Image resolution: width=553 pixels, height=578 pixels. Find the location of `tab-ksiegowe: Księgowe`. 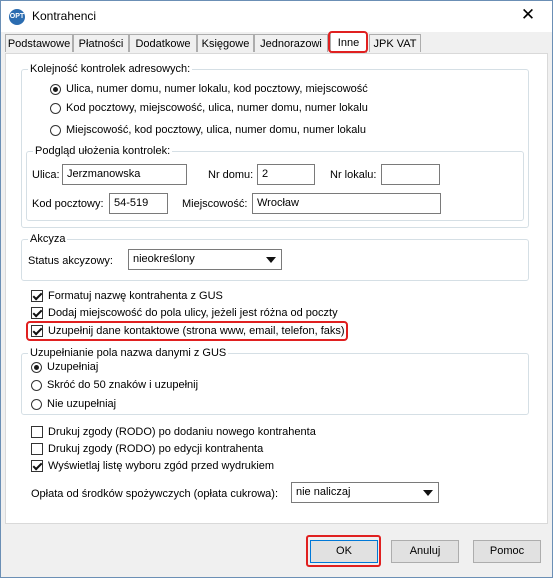

tab-ksiegowe: Księgowe is located at coordinates (225, 43).